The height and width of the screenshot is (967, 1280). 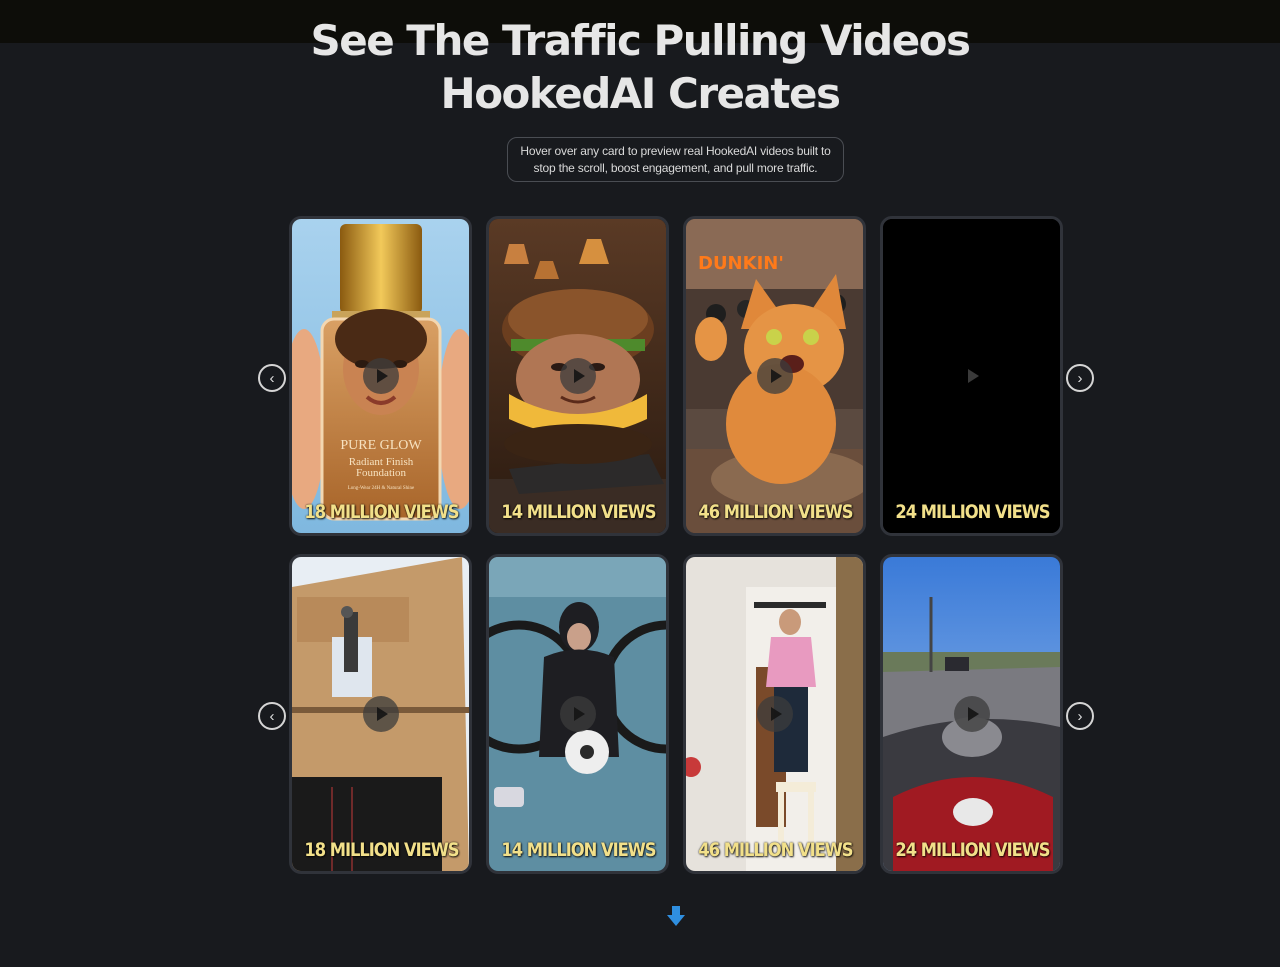 I want to click on store-sign: DUNKIN', so click(x=741, y=263).